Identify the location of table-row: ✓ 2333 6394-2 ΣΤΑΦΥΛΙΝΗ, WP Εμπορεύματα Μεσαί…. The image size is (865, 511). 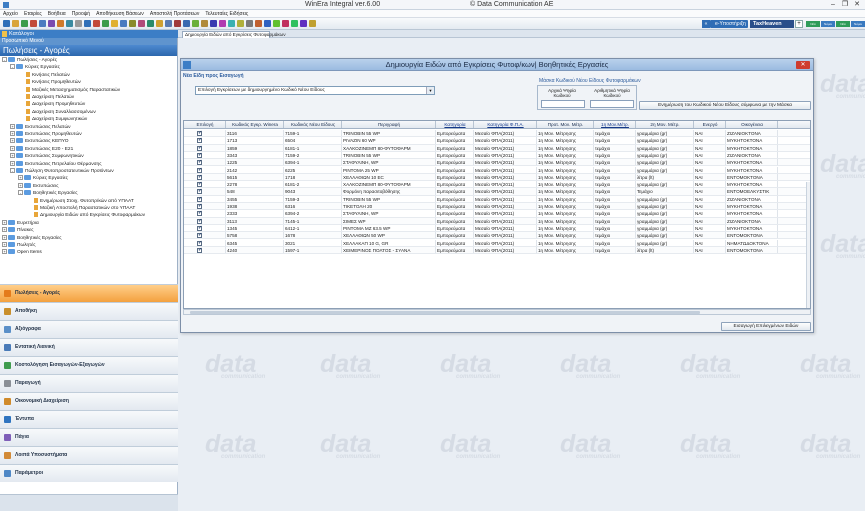
(497, 214).